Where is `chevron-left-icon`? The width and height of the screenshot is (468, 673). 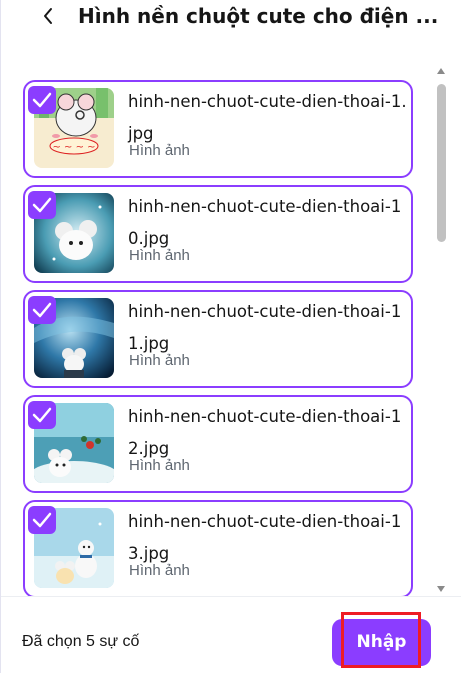 chevron-left-icon is located at coordinates (49, 16).